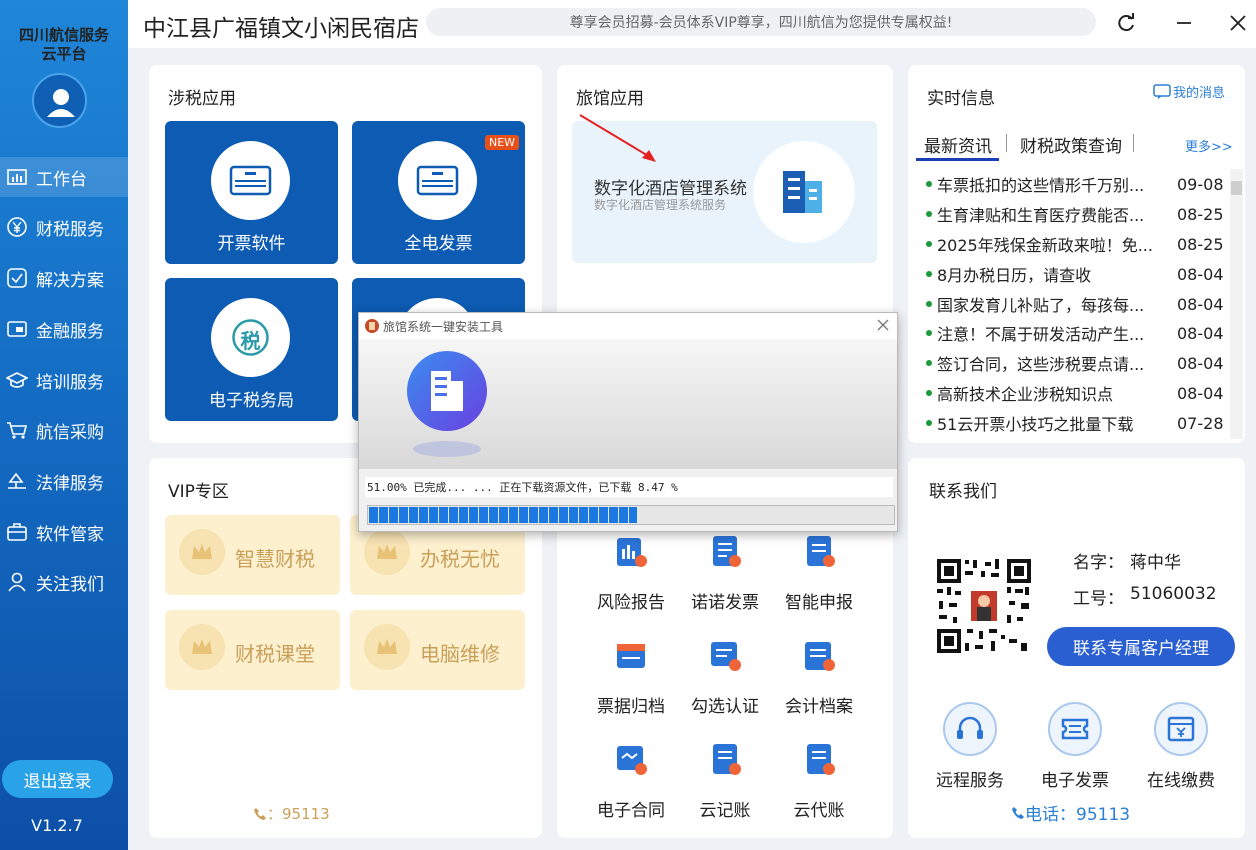 Image resolution: width=1256 pixels, height=850 pixels. What do you see at coordinates (961, 99) in the screenshot?
I see `realtime-title: 实时信息` at bounding box center [961, 99].